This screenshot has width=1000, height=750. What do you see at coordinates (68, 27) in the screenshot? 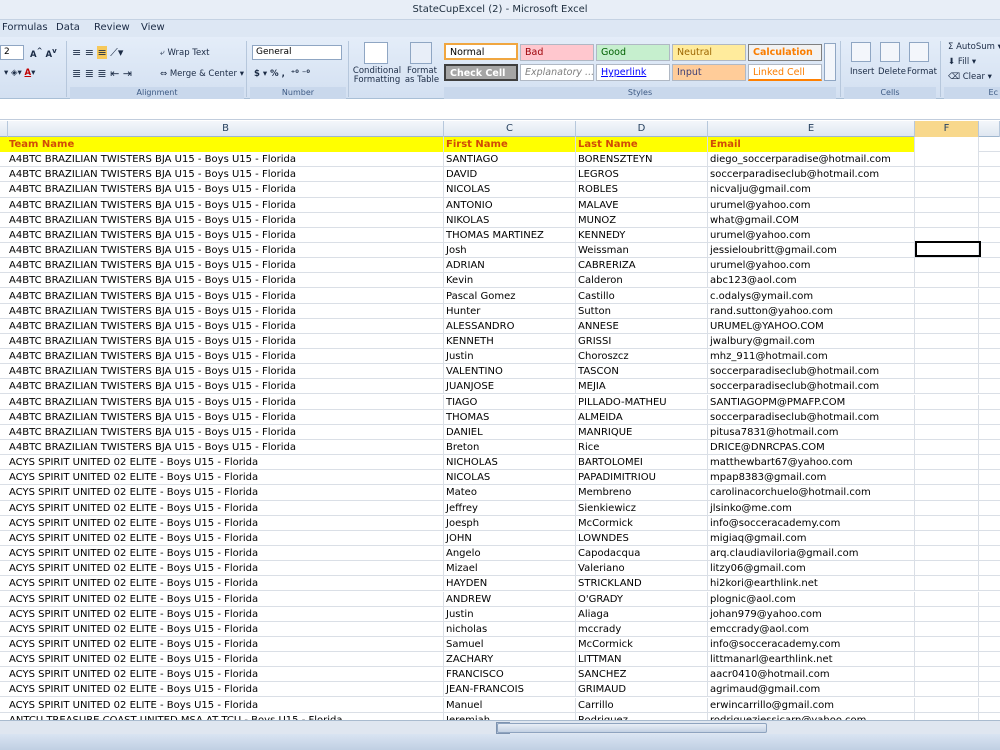
I see `tab-data: Data` at bounding box center [68, 27].